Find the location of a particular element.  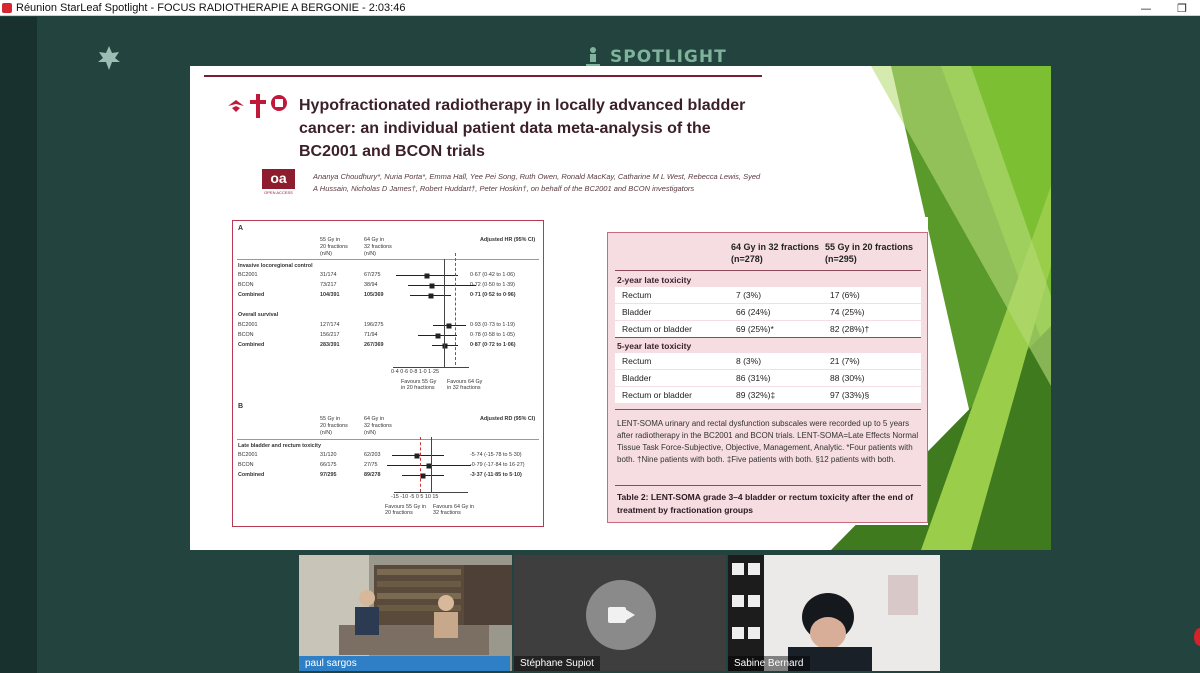

section-label: Late bladder and rectum toxicity is located at coordinates (279, 446).